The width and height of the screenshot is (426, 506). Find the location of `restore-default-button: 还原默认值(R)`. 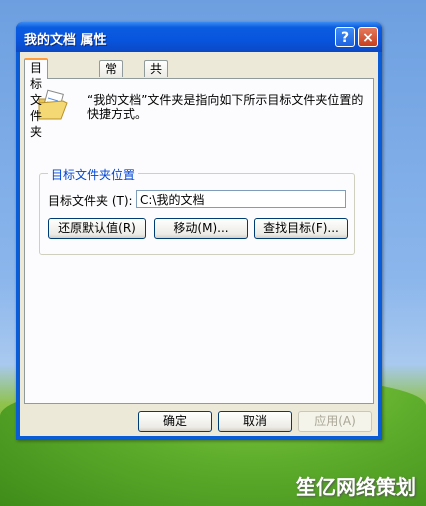

restore-default-button: 还原默认值(R) is located at coordinates (97, 228).